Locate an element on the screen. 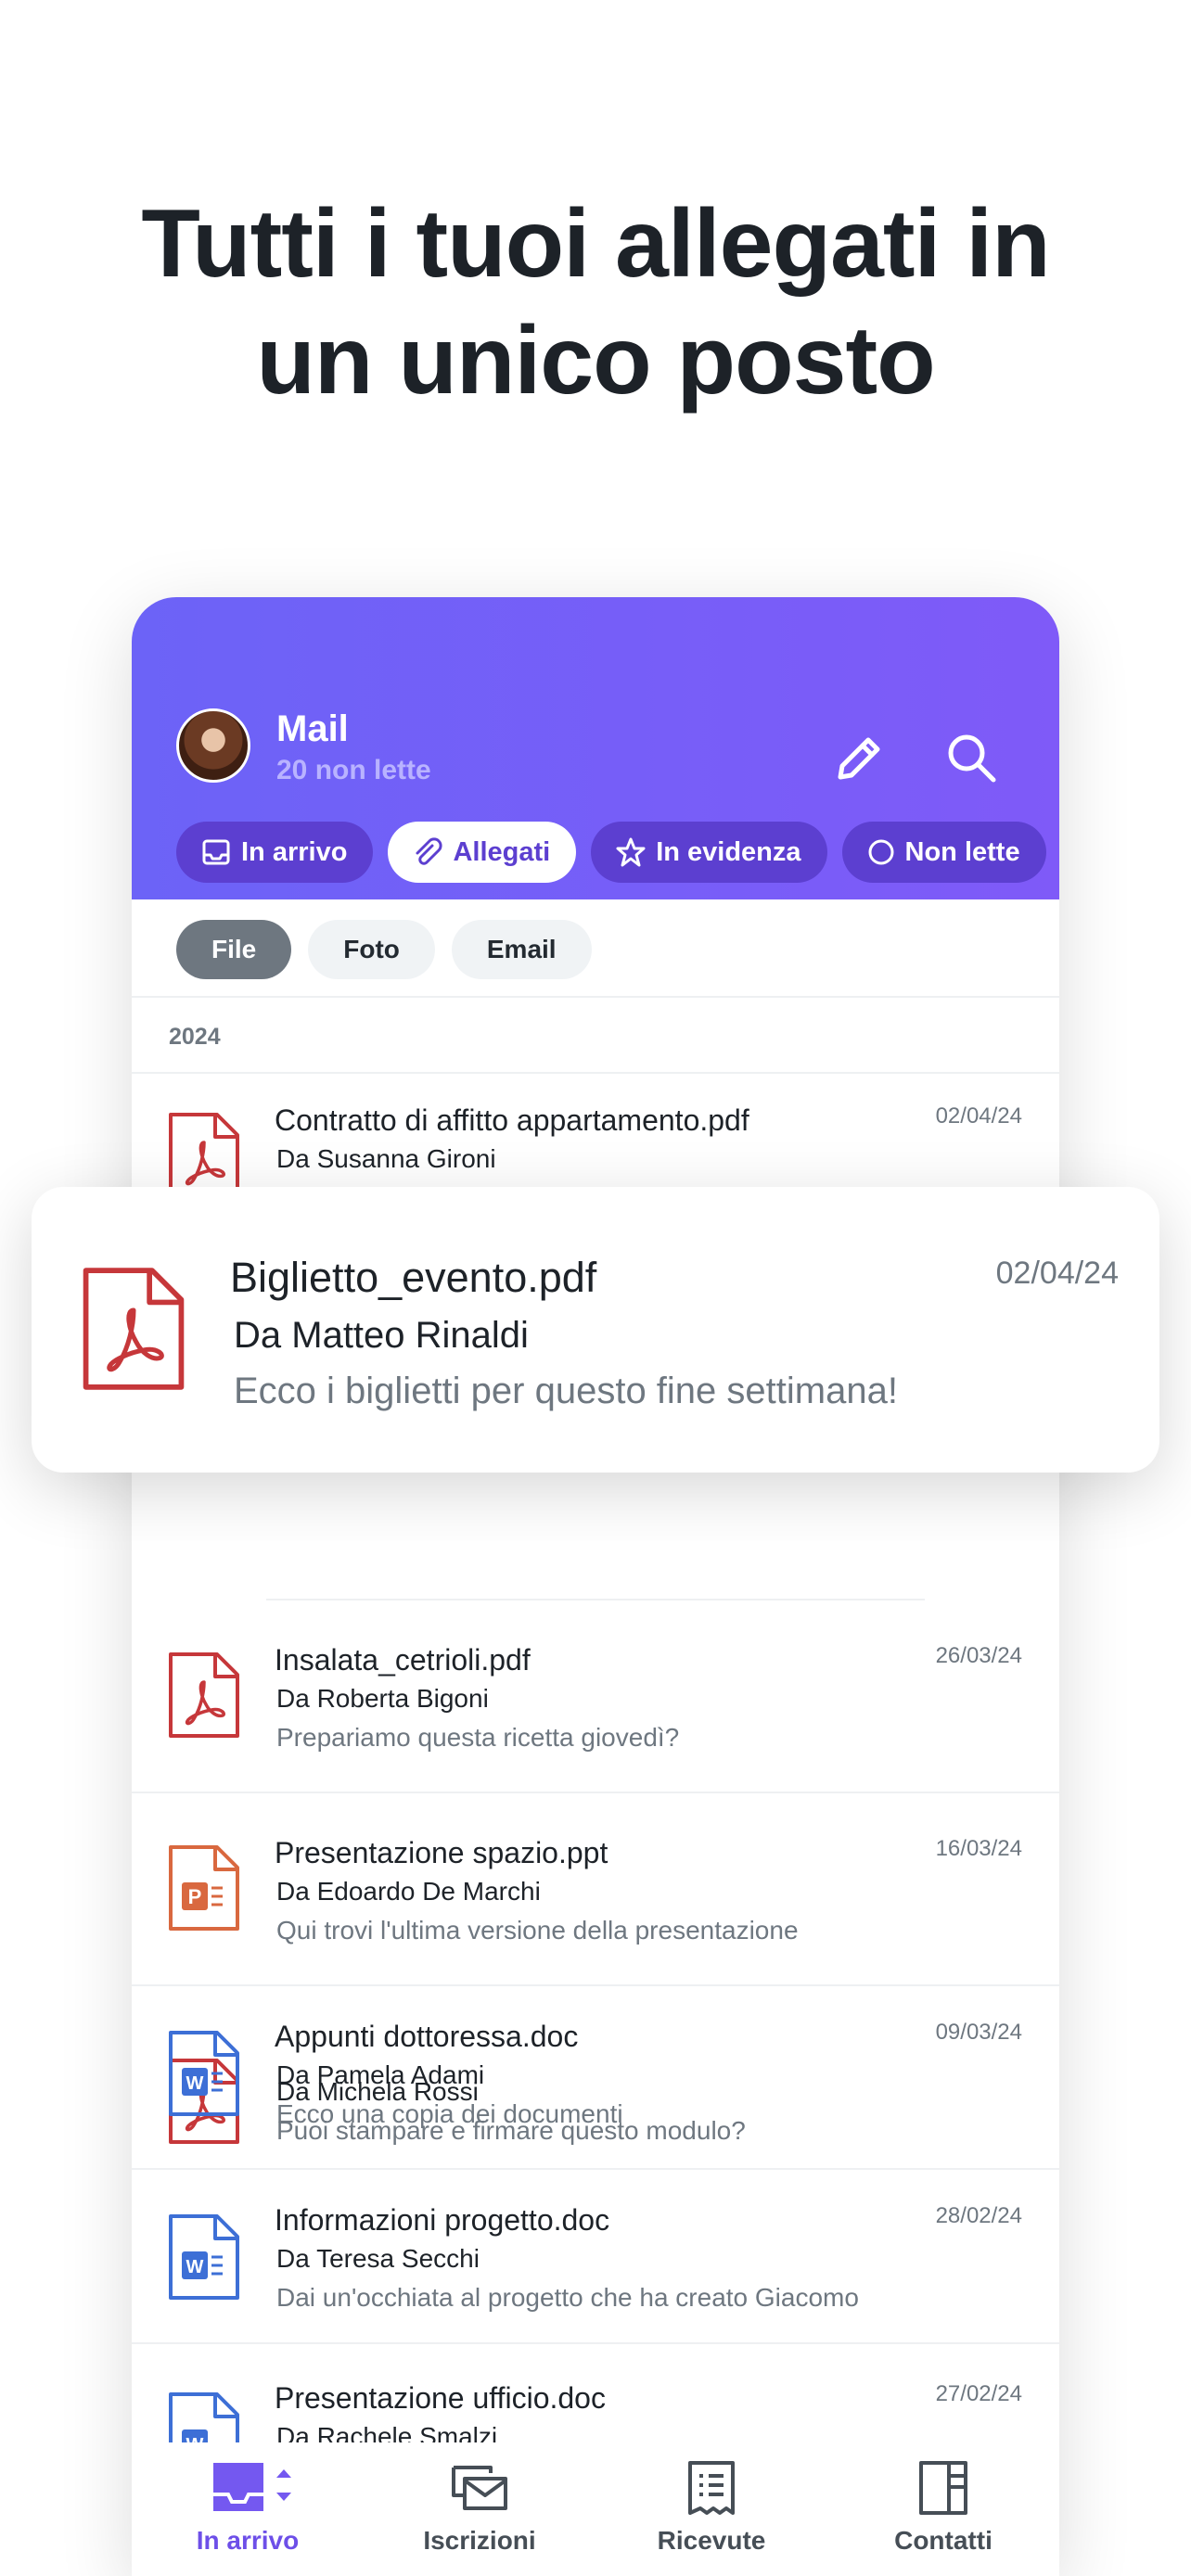 This screenshot has width=1191, height=2576. nav-label: Contatti is located at coordinates (943, 2540).